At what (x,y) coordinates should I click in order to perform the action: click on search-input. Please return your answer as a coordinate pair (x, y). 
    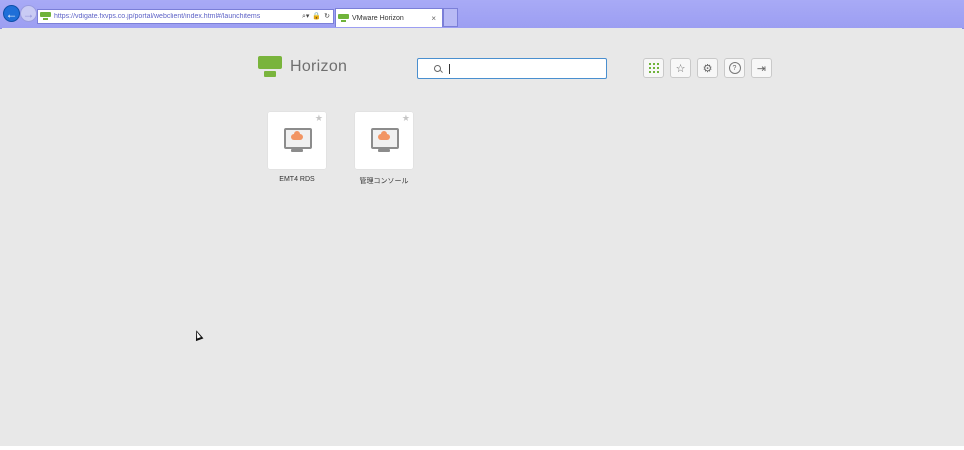
    Looking at the image, I should click on (522, 68).